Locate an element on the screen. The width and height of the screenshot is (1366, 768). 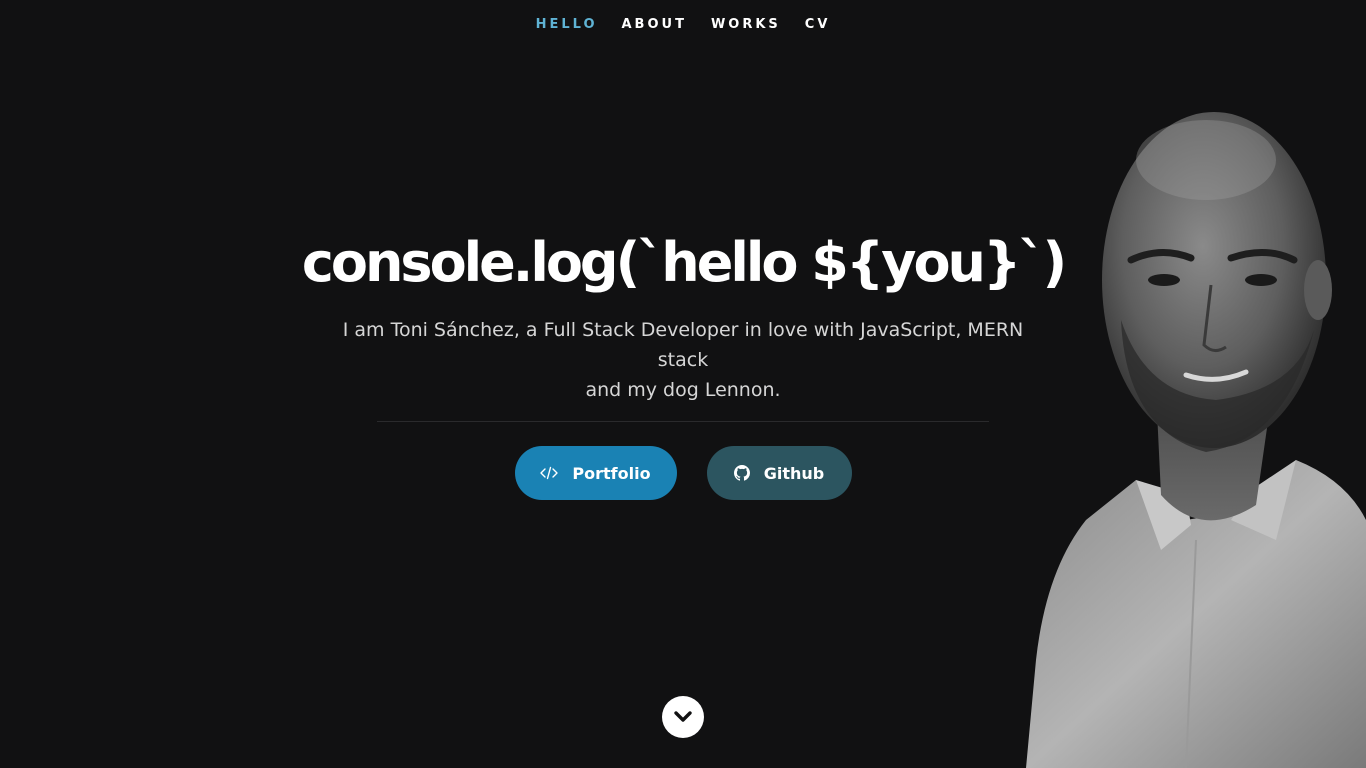
cta-button-row: Portfolio Github is located at coordinates (683, 473).